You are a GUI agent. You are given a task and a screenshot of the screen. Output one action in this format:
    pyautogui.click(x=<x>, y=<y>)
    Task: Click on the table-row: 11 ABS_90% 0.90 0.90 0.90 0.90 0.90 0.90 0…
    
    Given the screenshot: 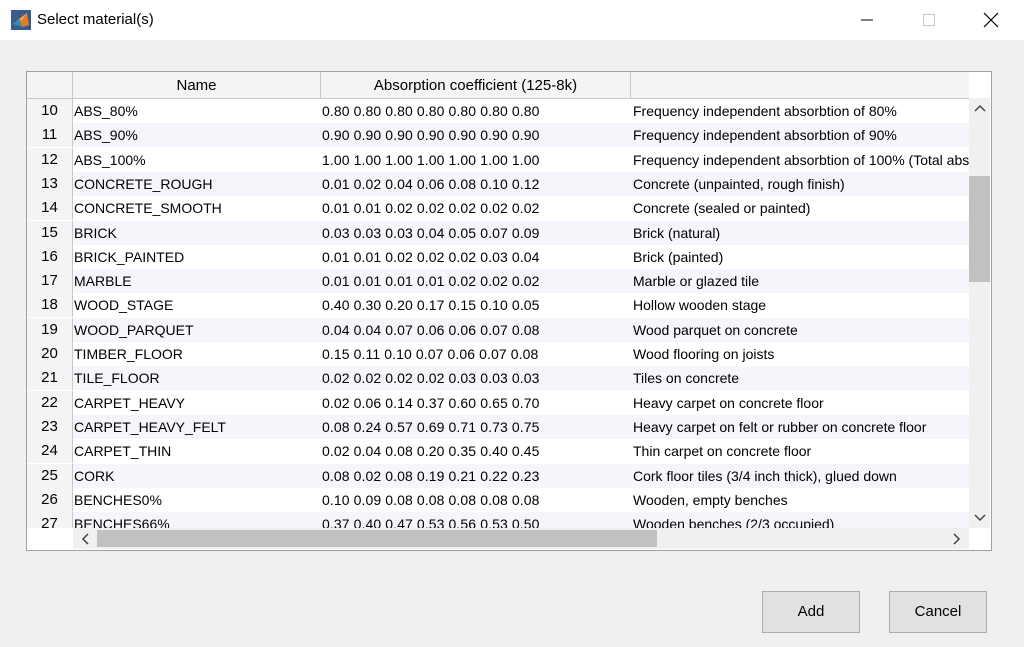 What is the action you would take?
    pyautogui.click(x=498, y=135)
    